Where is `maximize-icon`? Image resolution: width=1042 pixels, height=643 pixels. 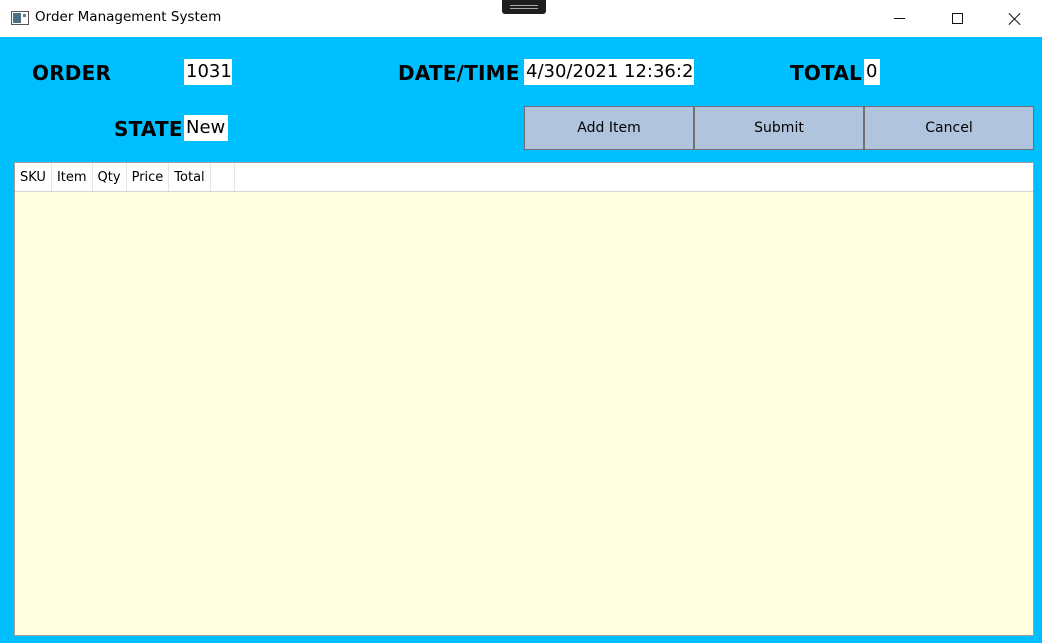
maximize-icon is located at coordinates (957, 18).